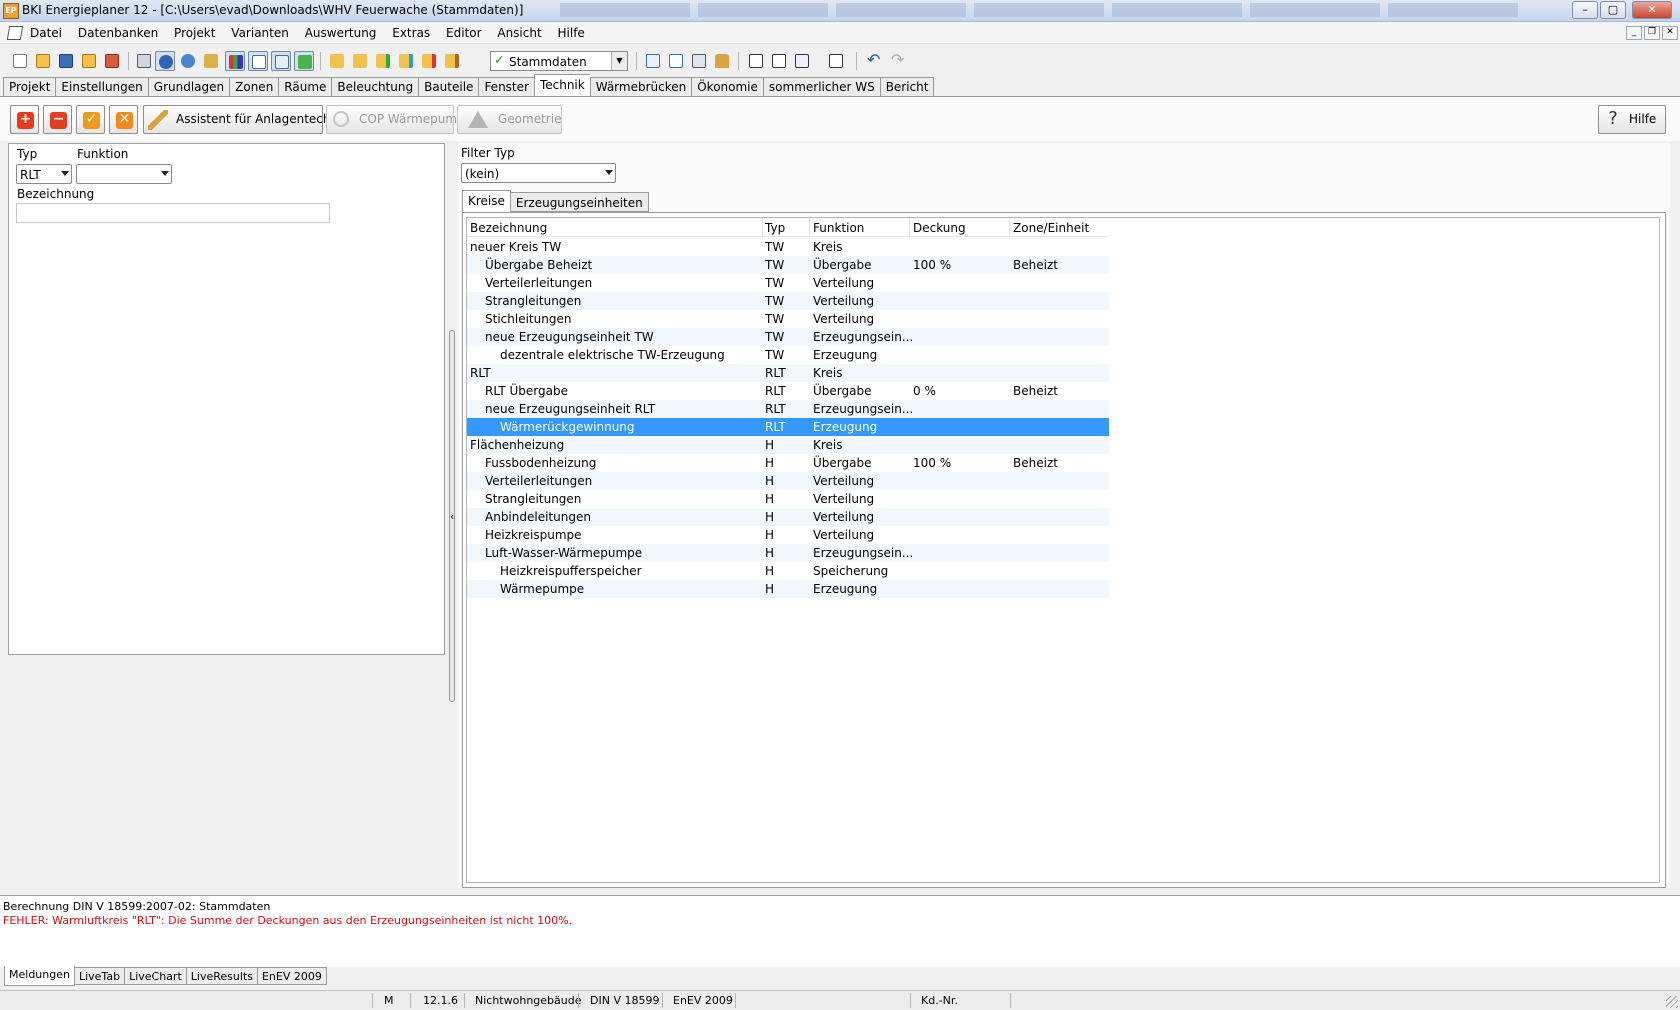 Image resolution: width=1680 pixels, height=1010 pixels. What do you see at coordinates (788, 517) in the screenshot?
I see `table-row: Anbindeleitungen H Verteilung` at bounding box center [788, 517].